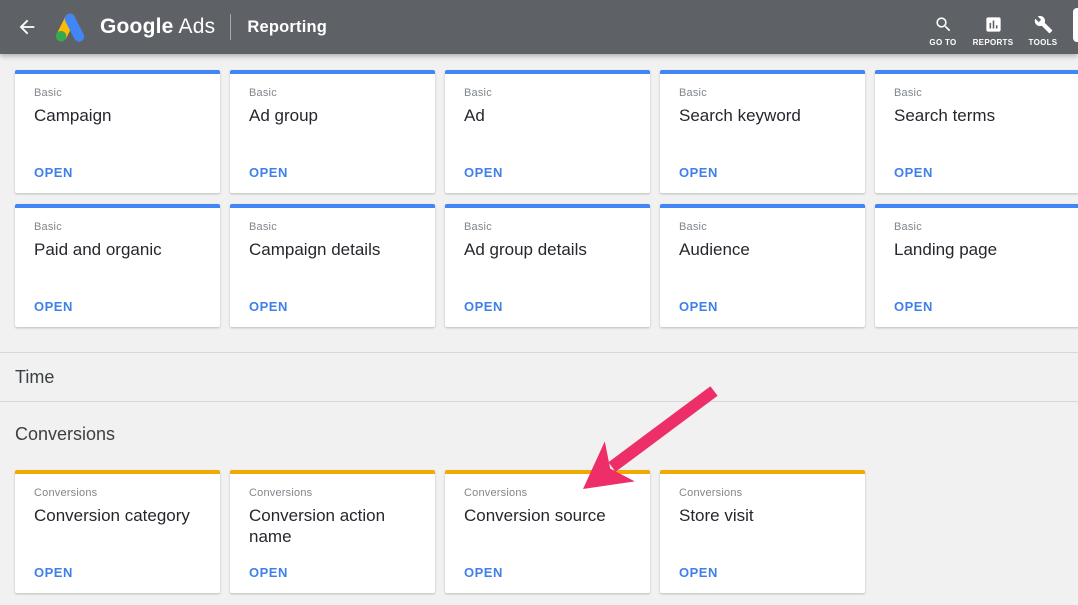  What do you see at coordinates (70, 27) in the screenshot?
I see `google-ads-logo-icon` at bounding box center [70, 27].